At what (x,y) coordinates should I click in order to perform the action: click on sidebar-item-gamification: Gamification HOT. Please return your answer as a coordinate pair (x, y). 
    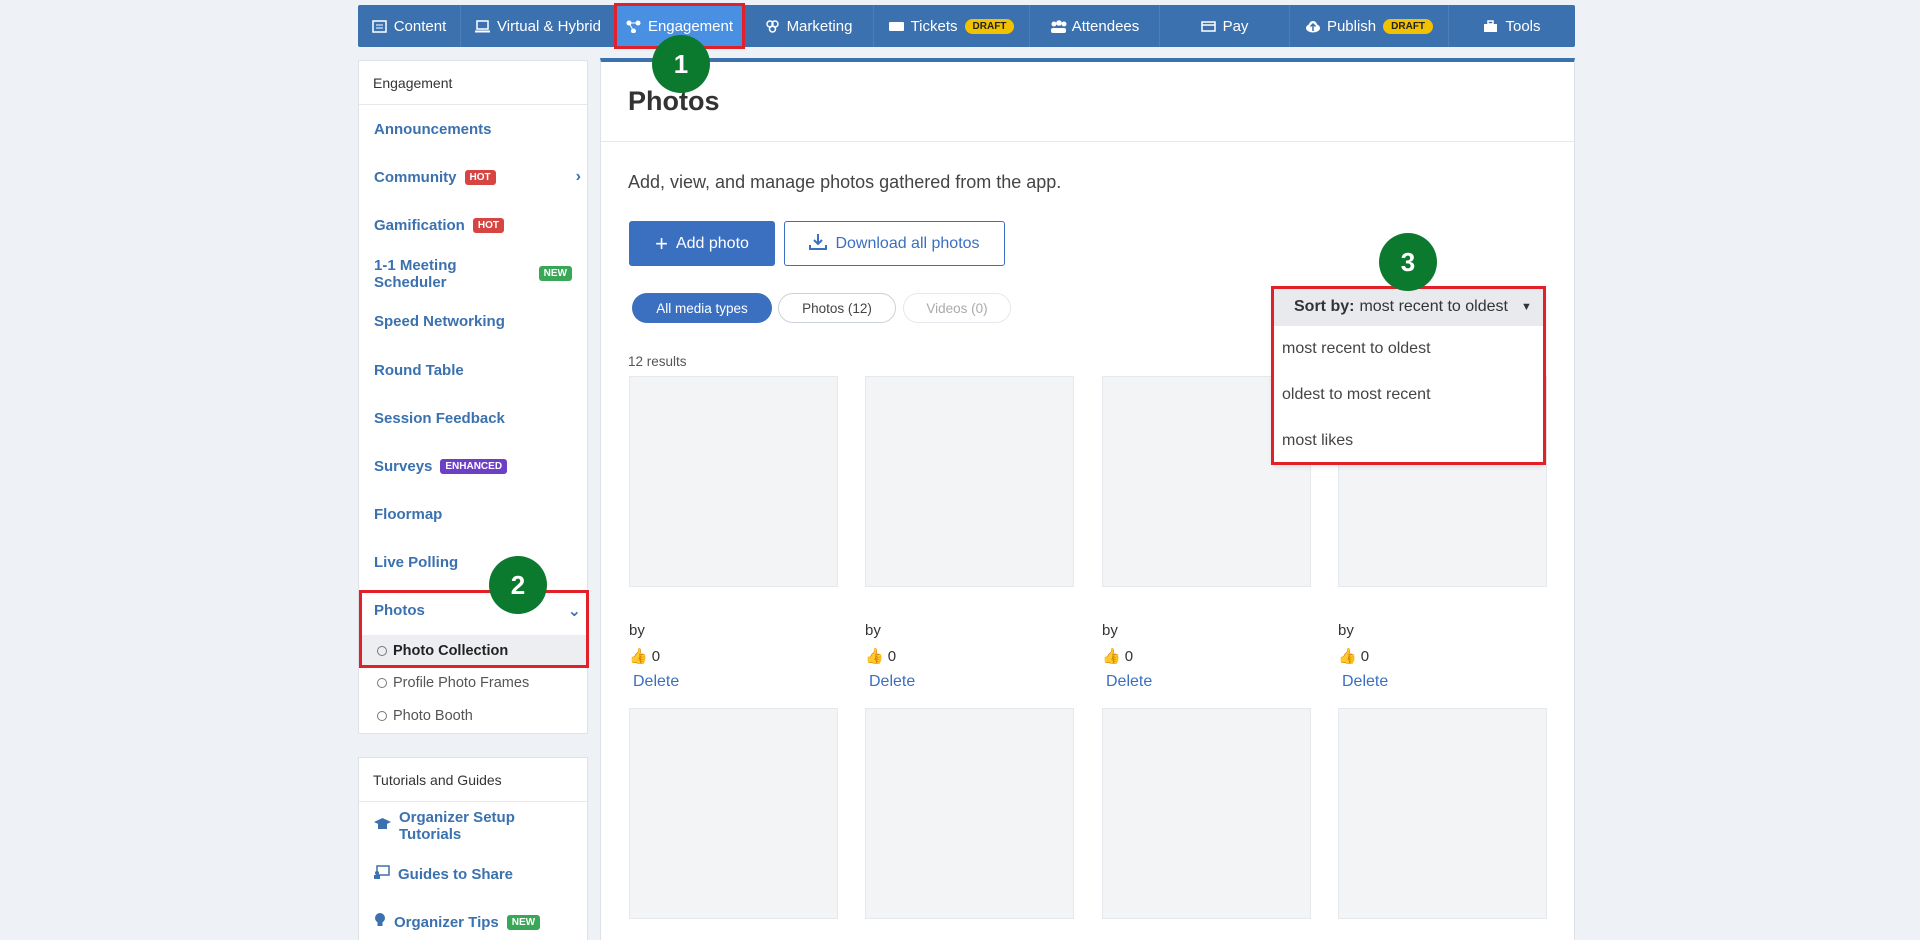
    Looking at the image, I should click on (473, 225).